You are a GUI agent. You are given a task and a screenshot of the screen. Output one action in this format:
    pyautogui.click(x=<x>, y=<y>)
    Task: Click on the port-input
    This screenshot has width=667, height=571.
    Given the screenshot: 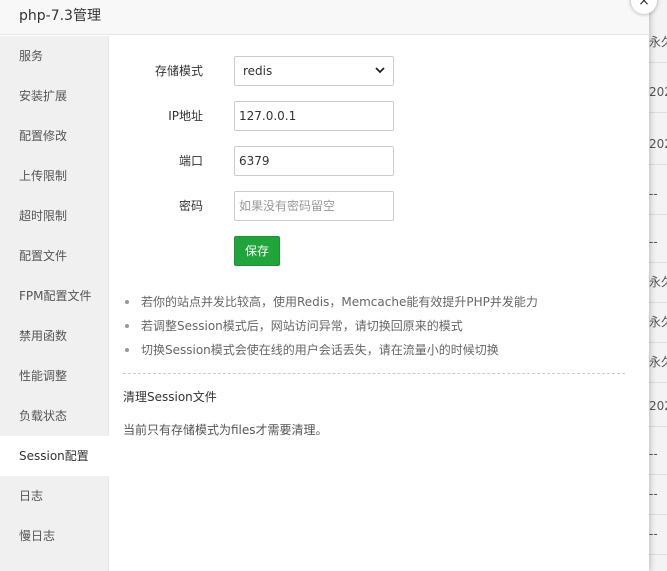 What is the action you would take?
    pyautogui.click(x=314, y=161)
    